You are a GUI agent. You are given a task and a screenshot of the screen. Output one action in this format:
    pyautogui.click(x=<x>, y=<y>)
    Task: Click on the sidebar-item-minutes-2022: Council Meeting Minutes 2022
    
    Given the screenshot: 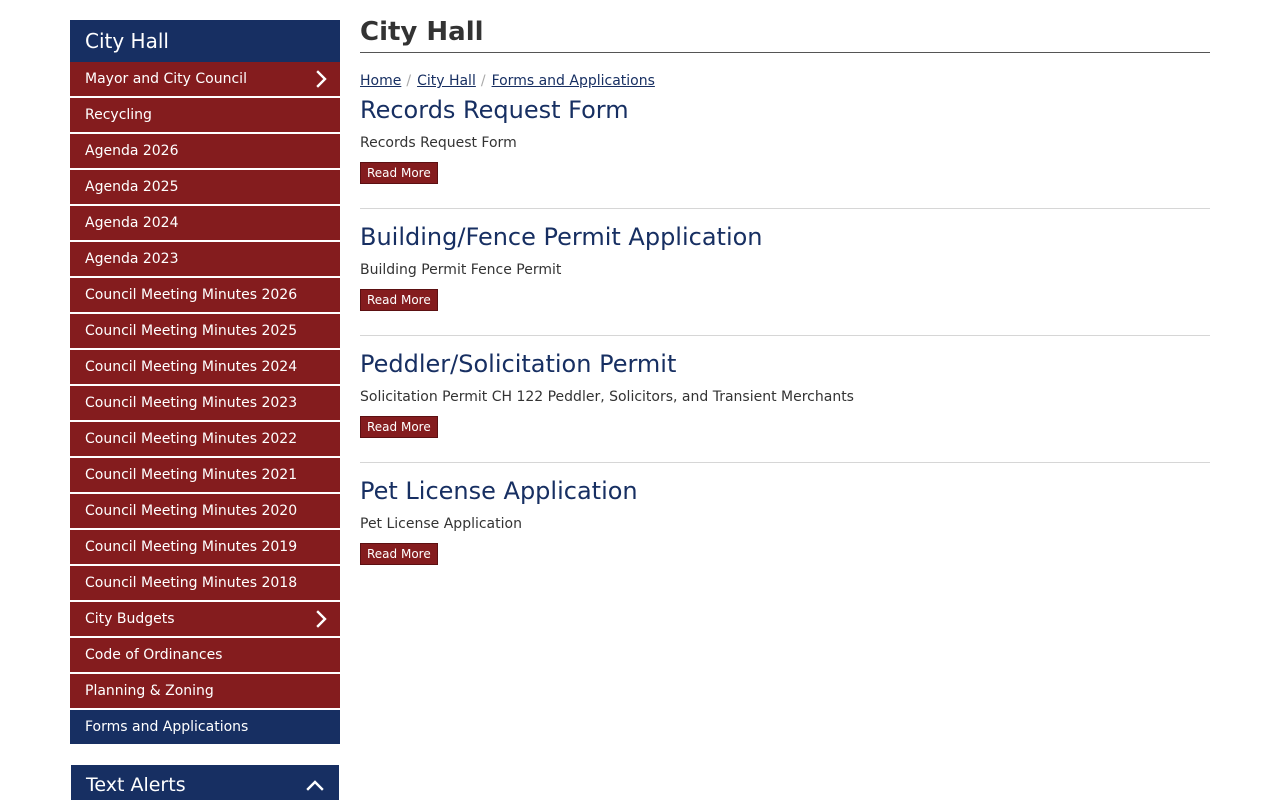 What is the action you would take?
    pyautogui.click(x=205, y=439)
    